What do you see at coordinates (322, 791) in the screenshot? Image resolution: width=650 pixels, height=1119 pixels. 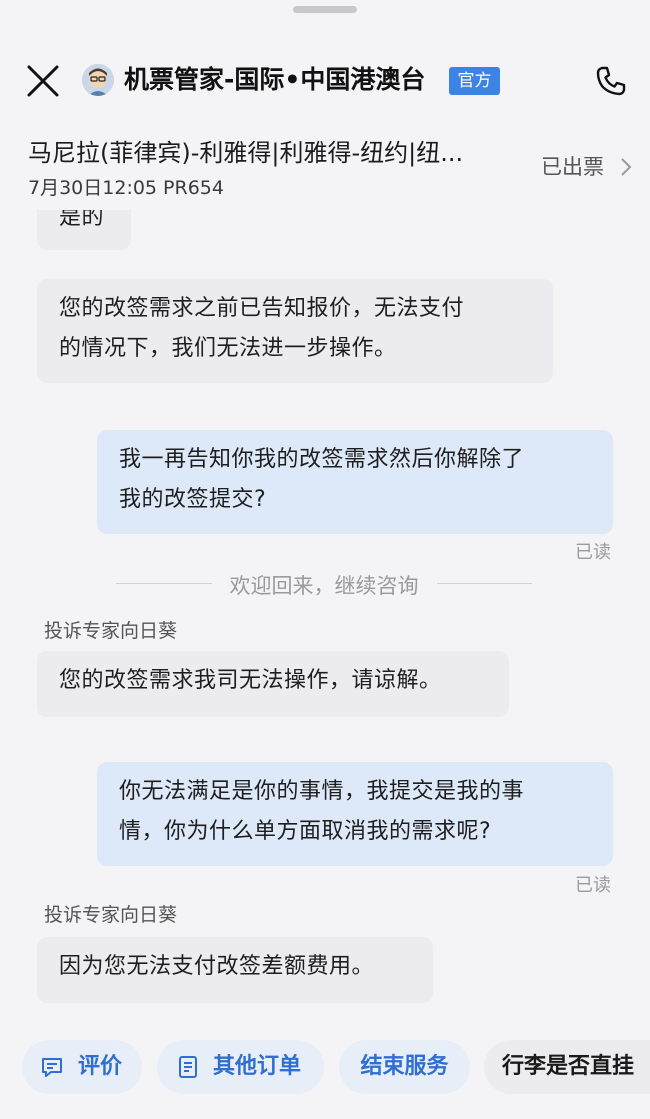 I see `message-text: 你无法满足是你的事情，我提交是我的事` at bounding box center [322, 791].